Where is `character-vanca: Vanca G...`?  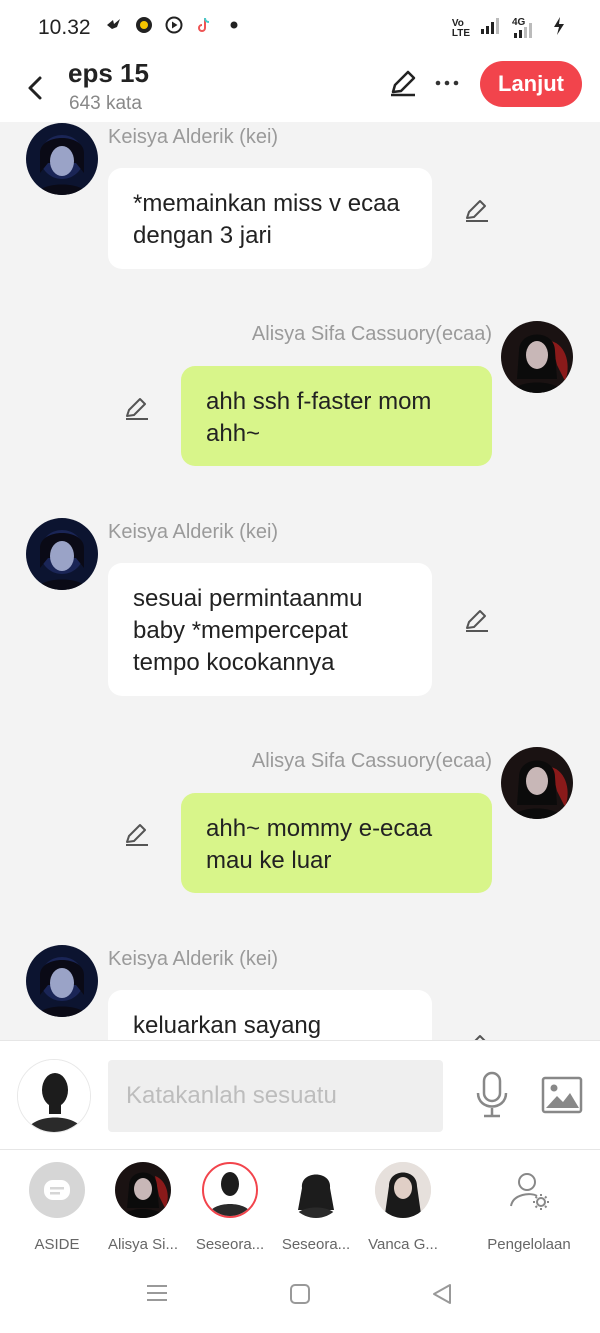 character-vanca: Vanca G... is located at coordinates (403, 1207).